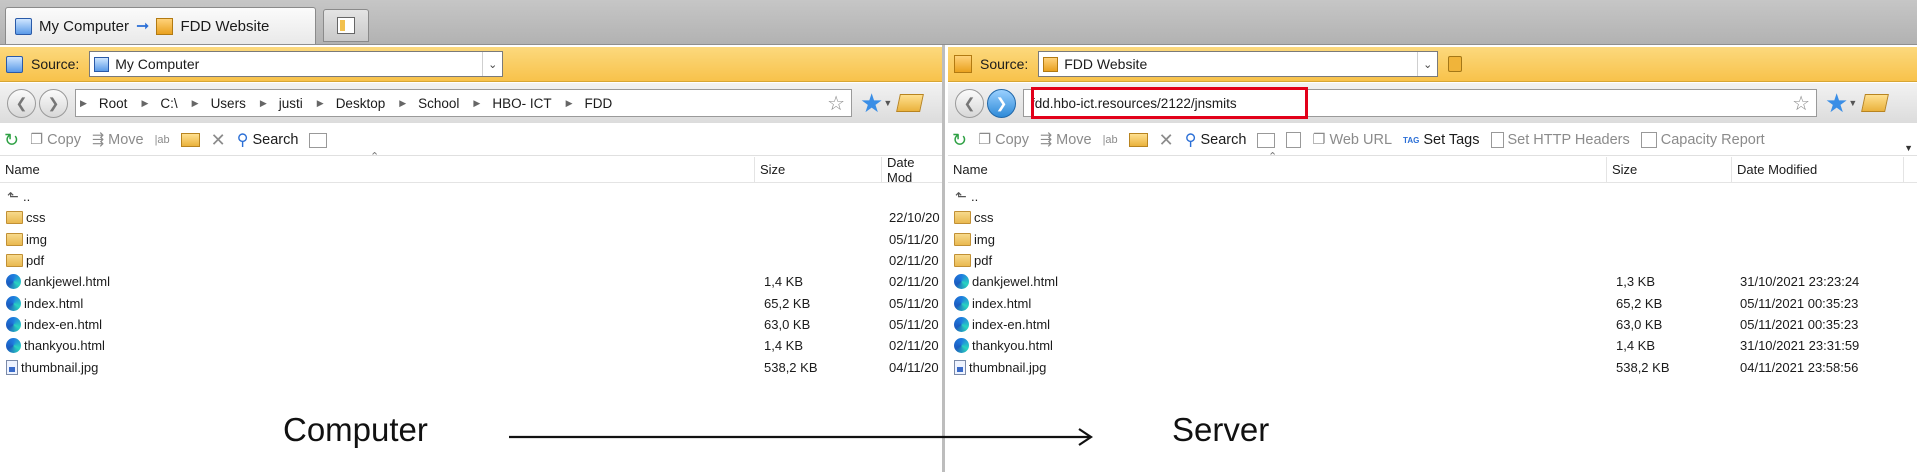  I want to click on transfer-arrow, so click(801, 437).